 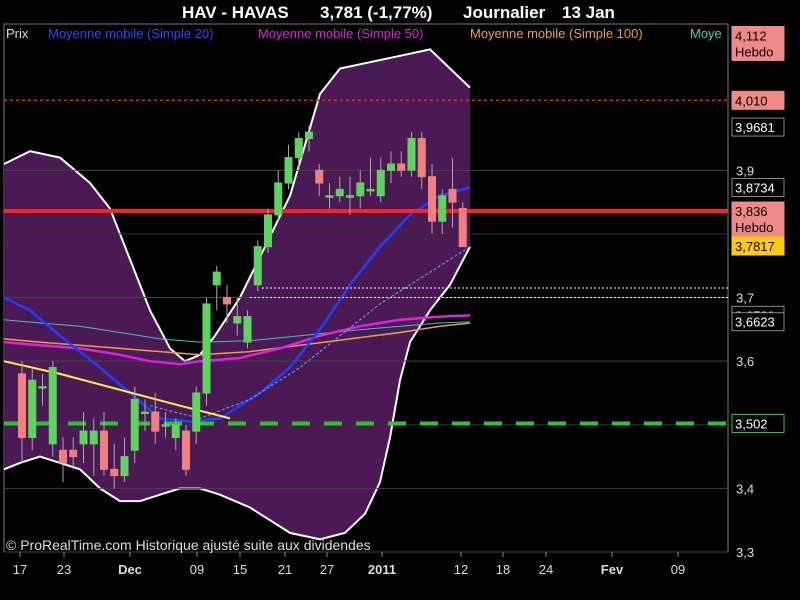 I want to click on price-label: 3,836Hebdo, so click(x=758, y=219).